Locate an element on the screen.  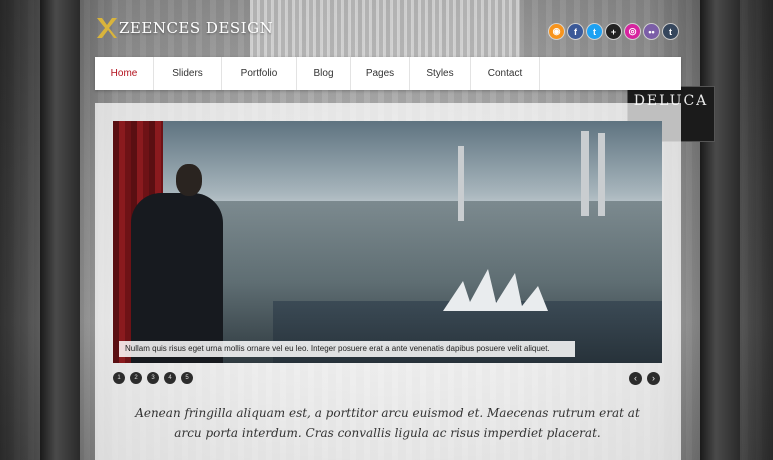
slider-pager-dot: 4 is located at coordinates (170, 378).